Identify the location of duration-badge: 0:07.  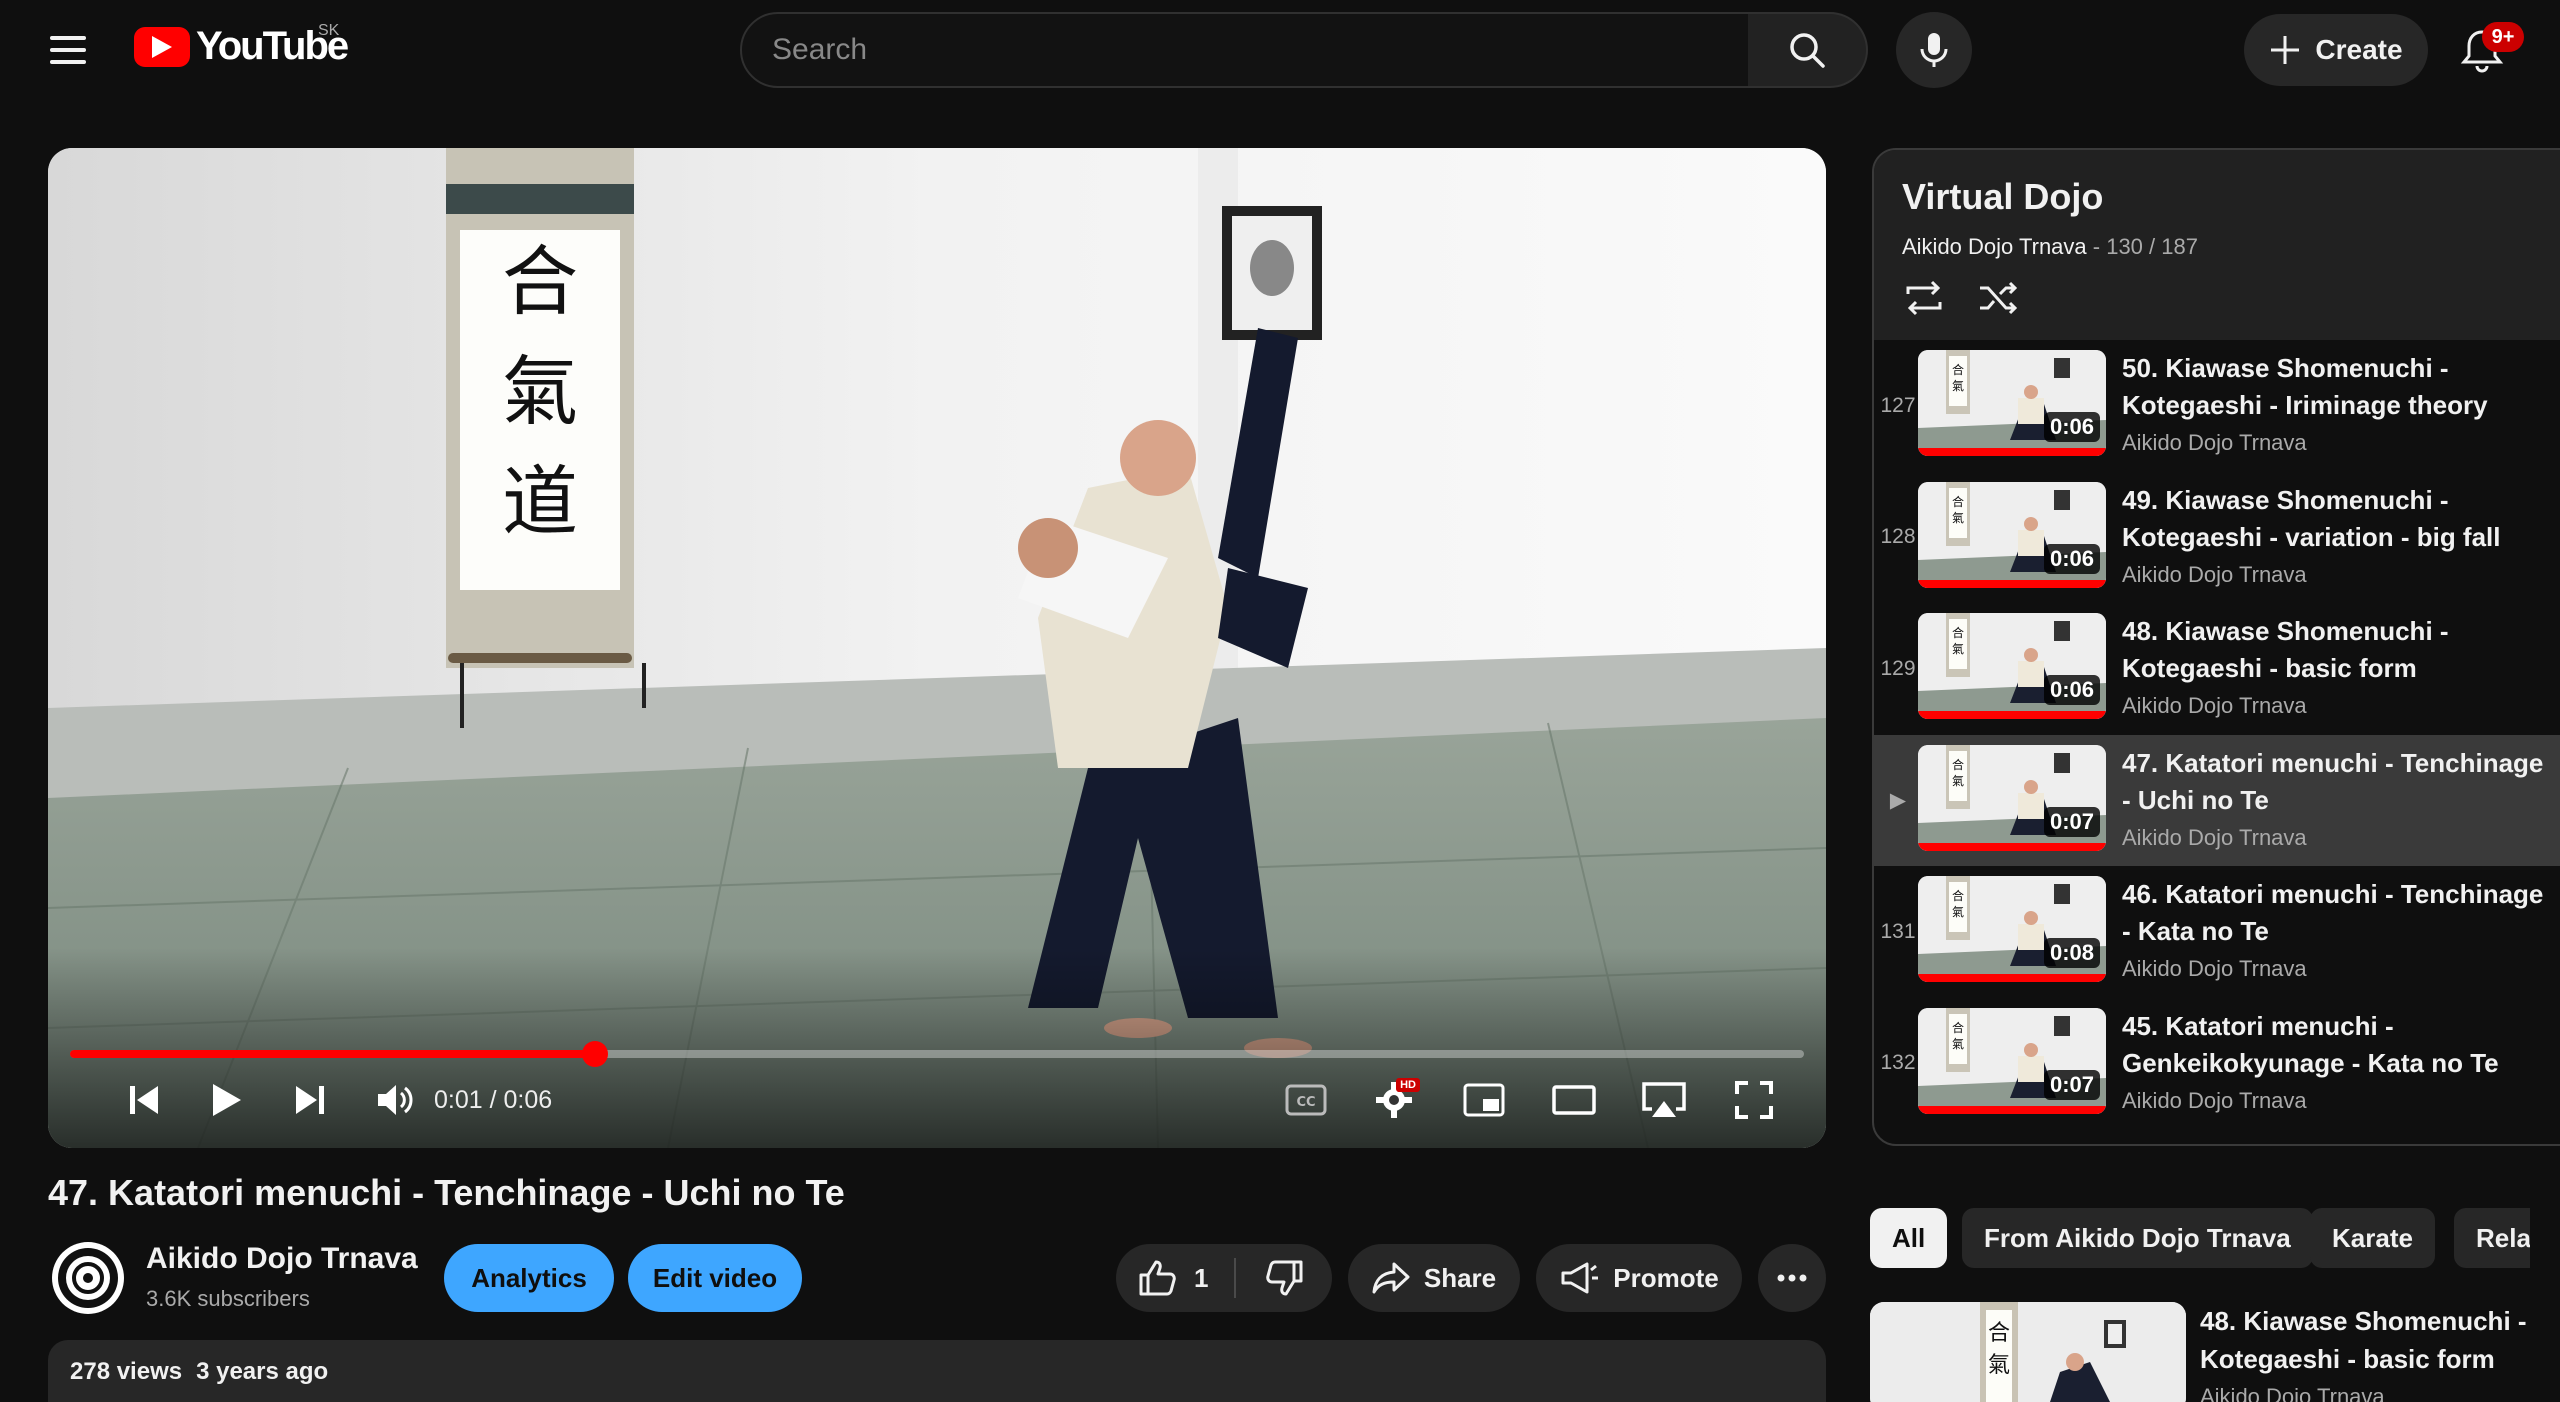
(2071, 821).